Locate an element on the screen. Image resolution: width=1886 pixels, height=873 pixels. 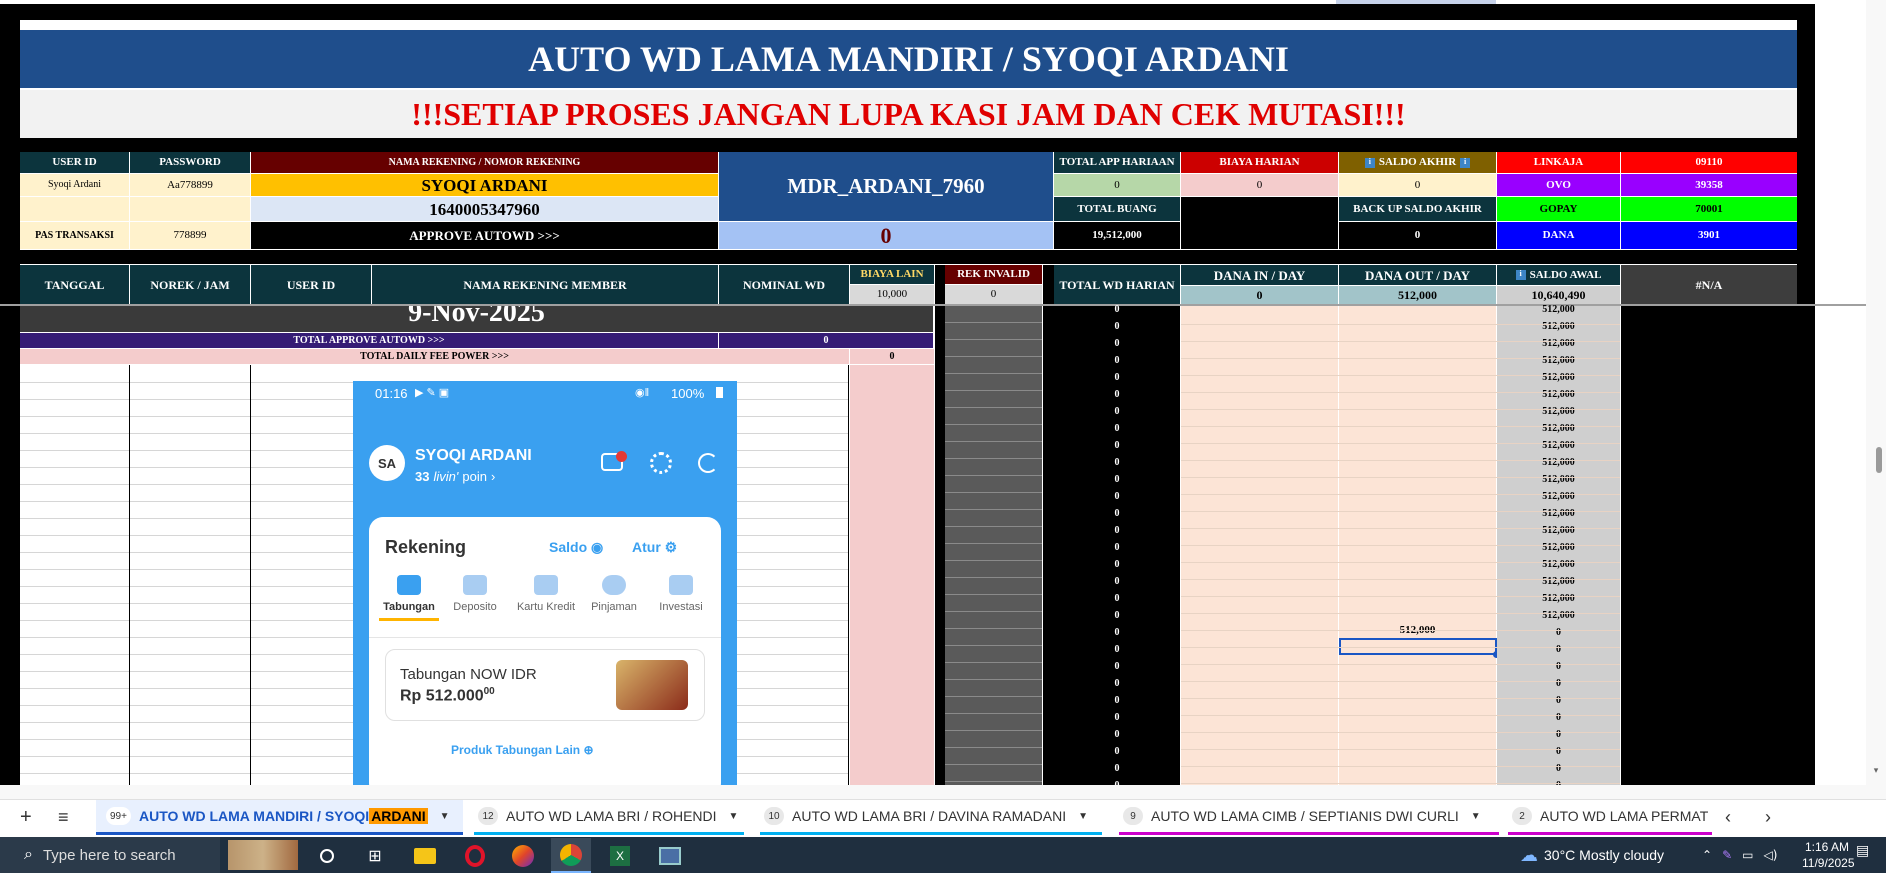
scroll-down-arrow: ▾ is located at coordinates (1876, 775).